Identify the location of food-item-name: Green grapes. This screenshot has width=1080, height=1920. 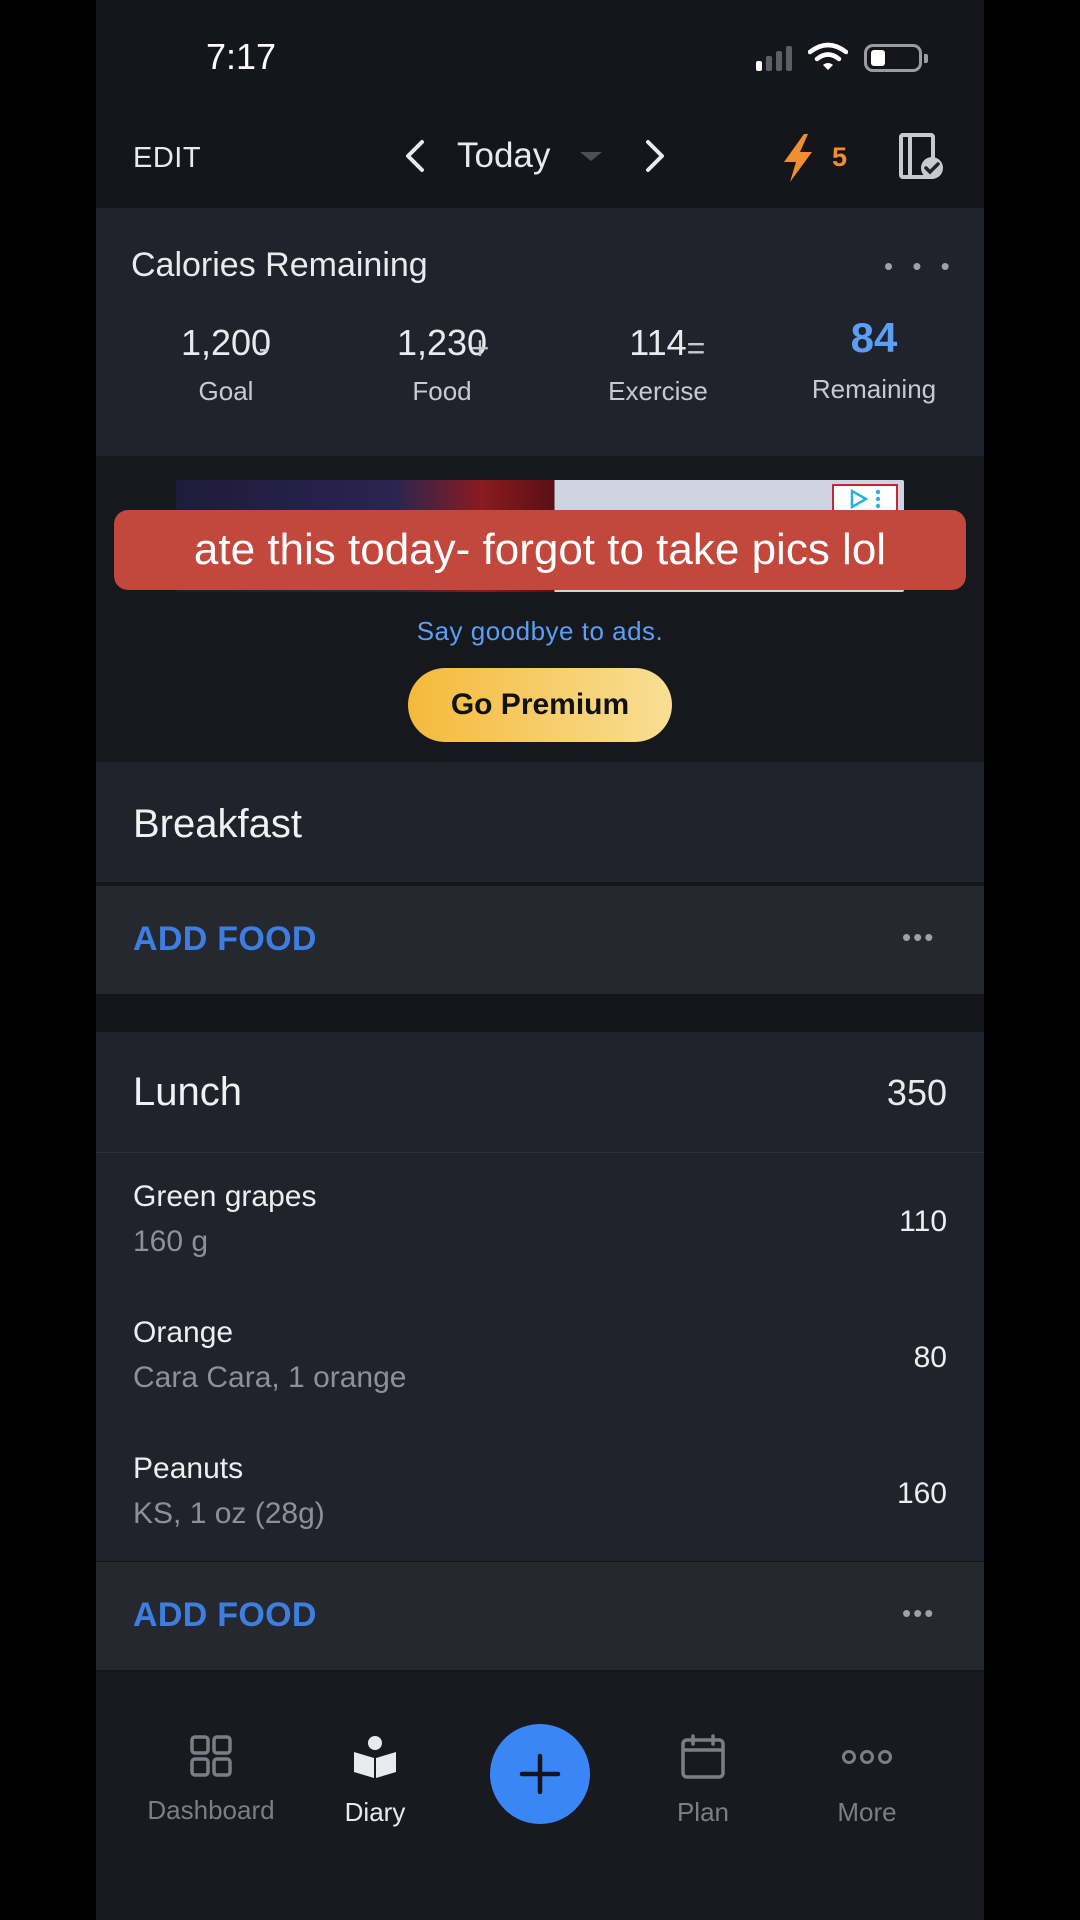
(224, 1197).